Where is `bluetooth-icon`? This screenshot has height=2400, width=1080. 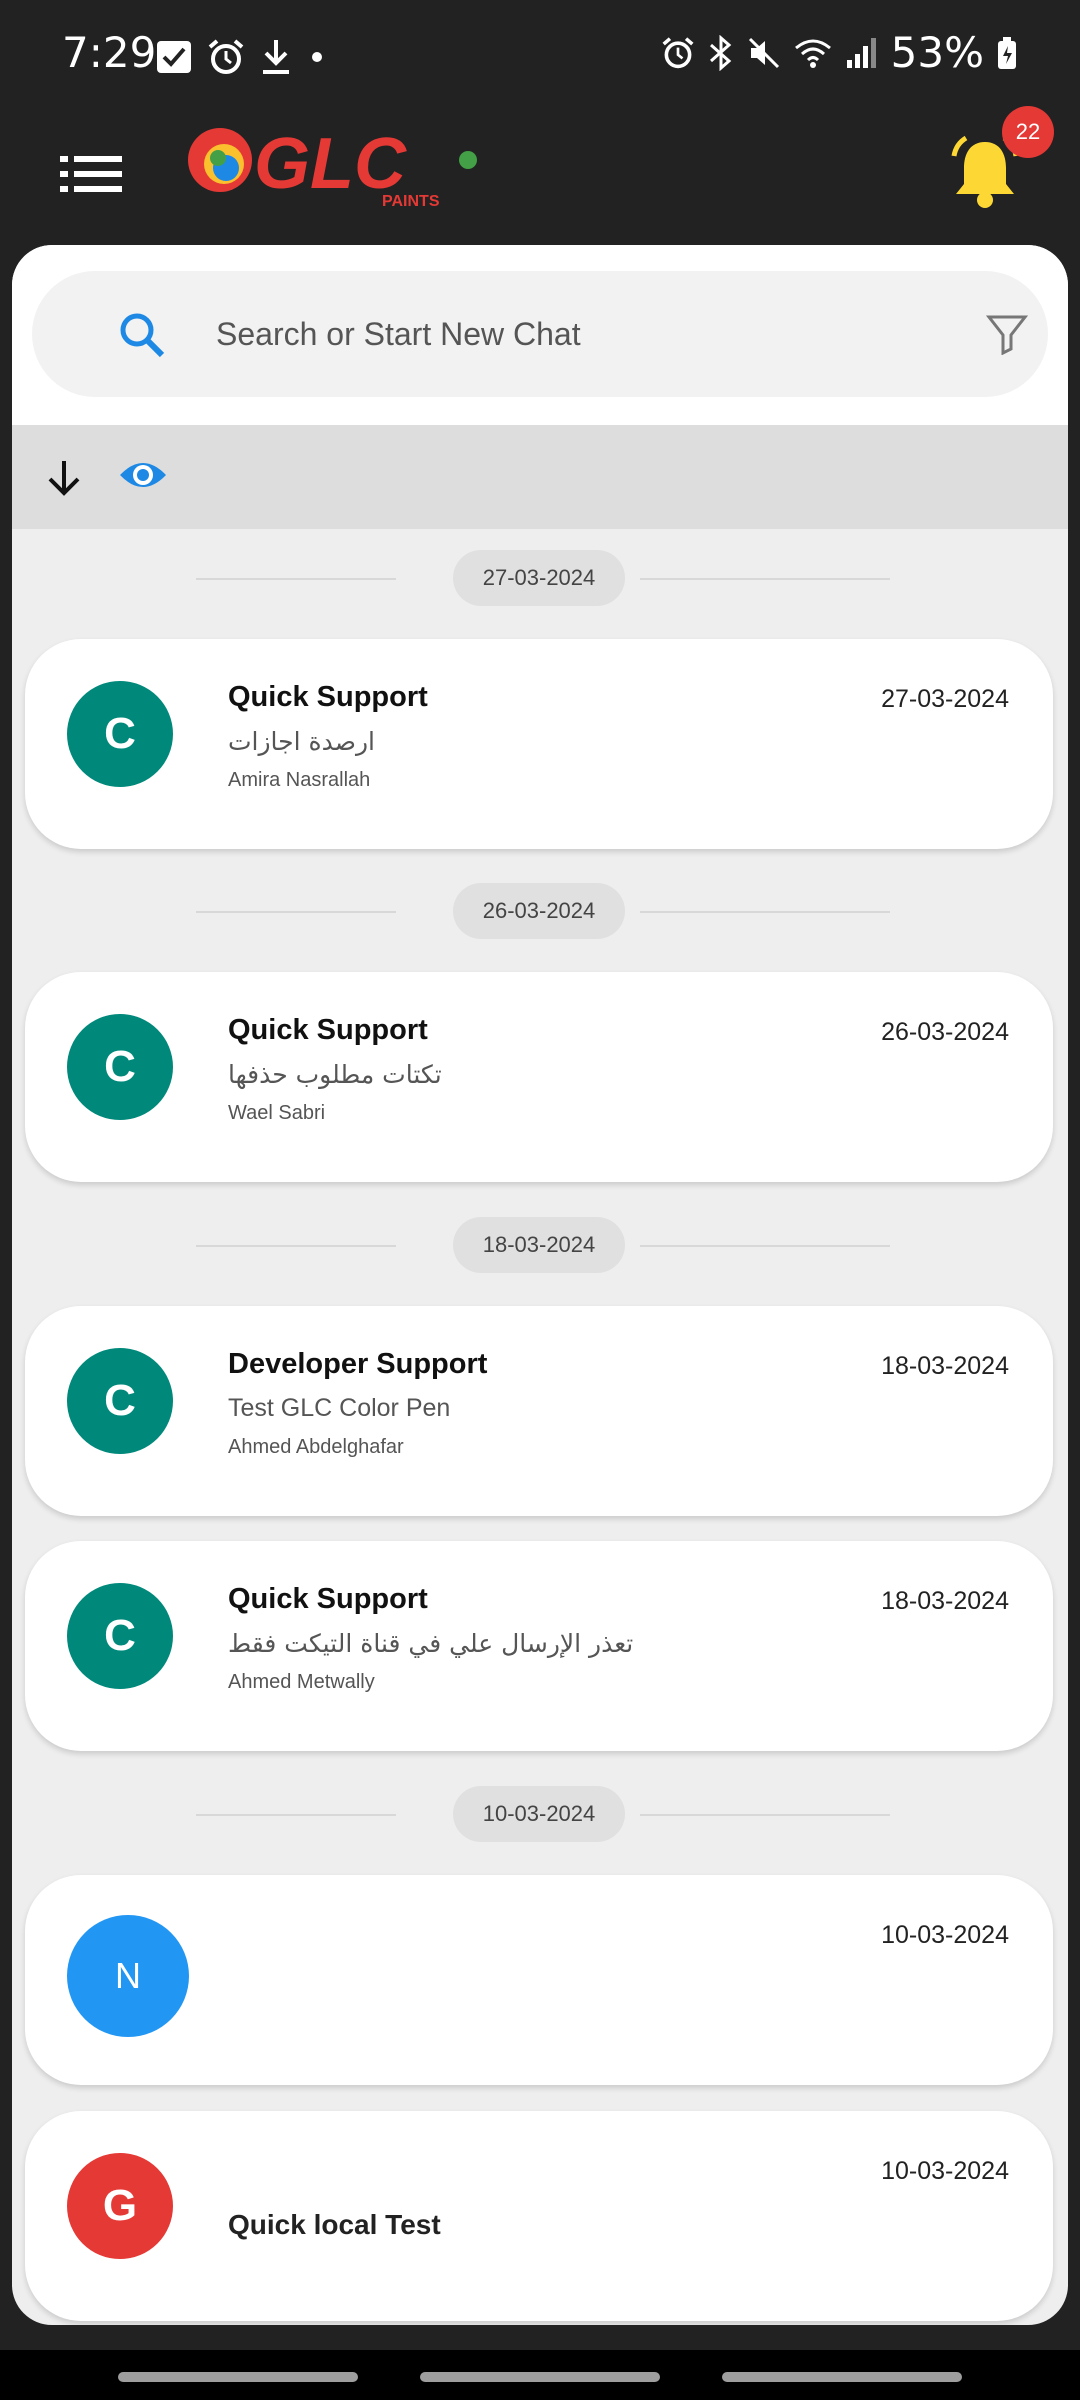
bluetooth-icon is located at coordinates (720, 52).